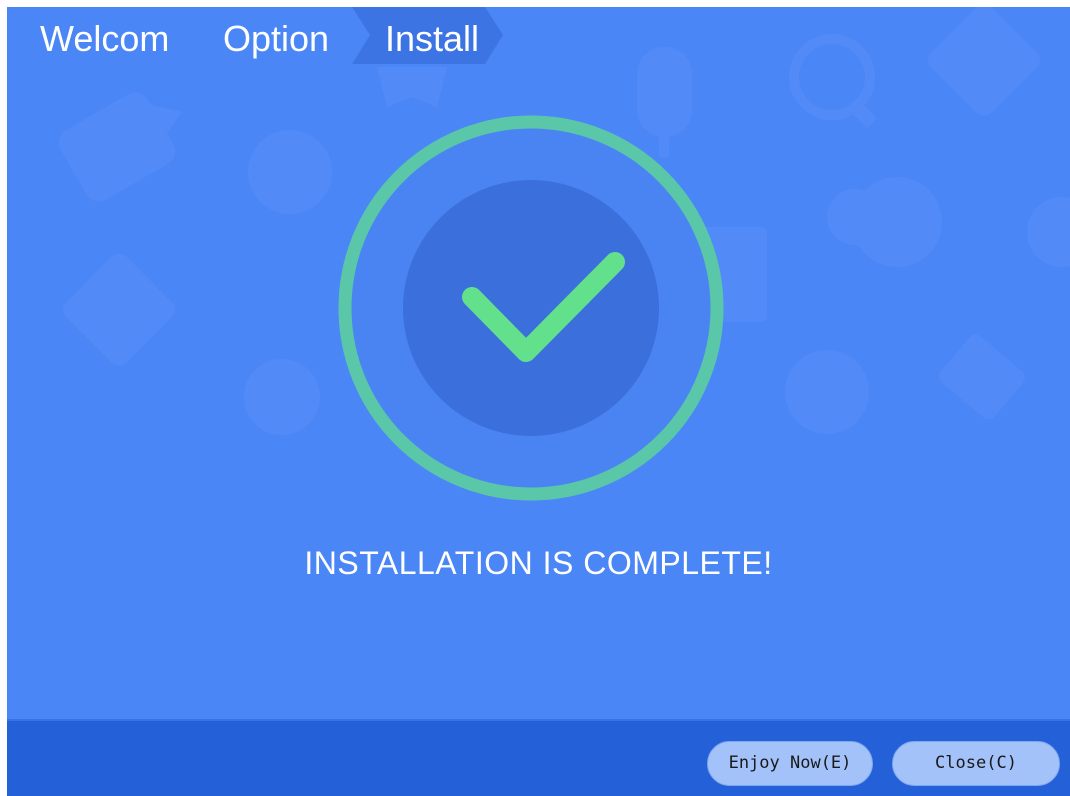 This screenshot has height=796, width=1070. Describe the element at coordinates (884, 222) in the screenshot. I see `add-circle-icon` at that location.